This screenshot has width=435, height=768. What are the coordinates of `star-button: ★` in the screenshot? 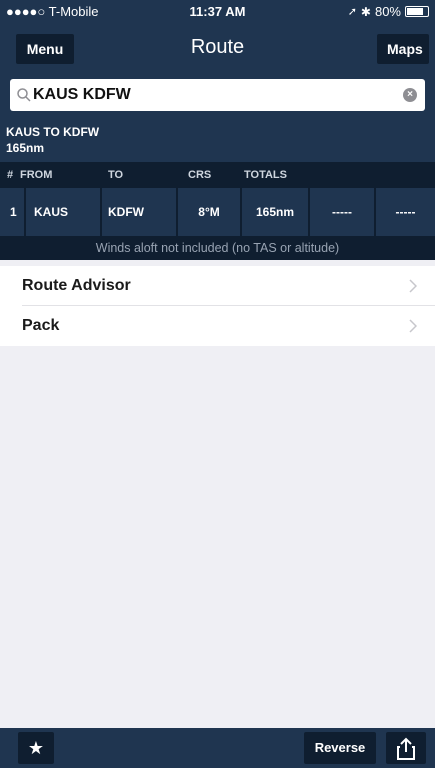 It's located at (36, 748).